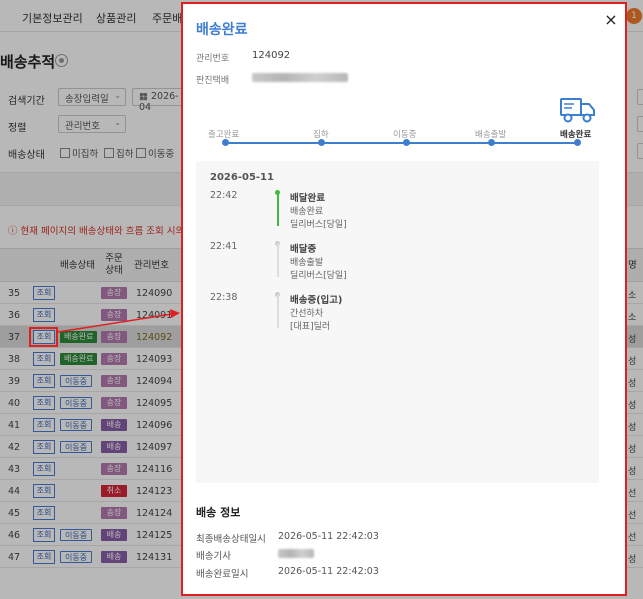 This screenshot has height=599, width=643. What do you see at coordinates (316, 300) in the screenshot?
I see `event-title: 배송중(입고)` at bounding box center [316, 300].